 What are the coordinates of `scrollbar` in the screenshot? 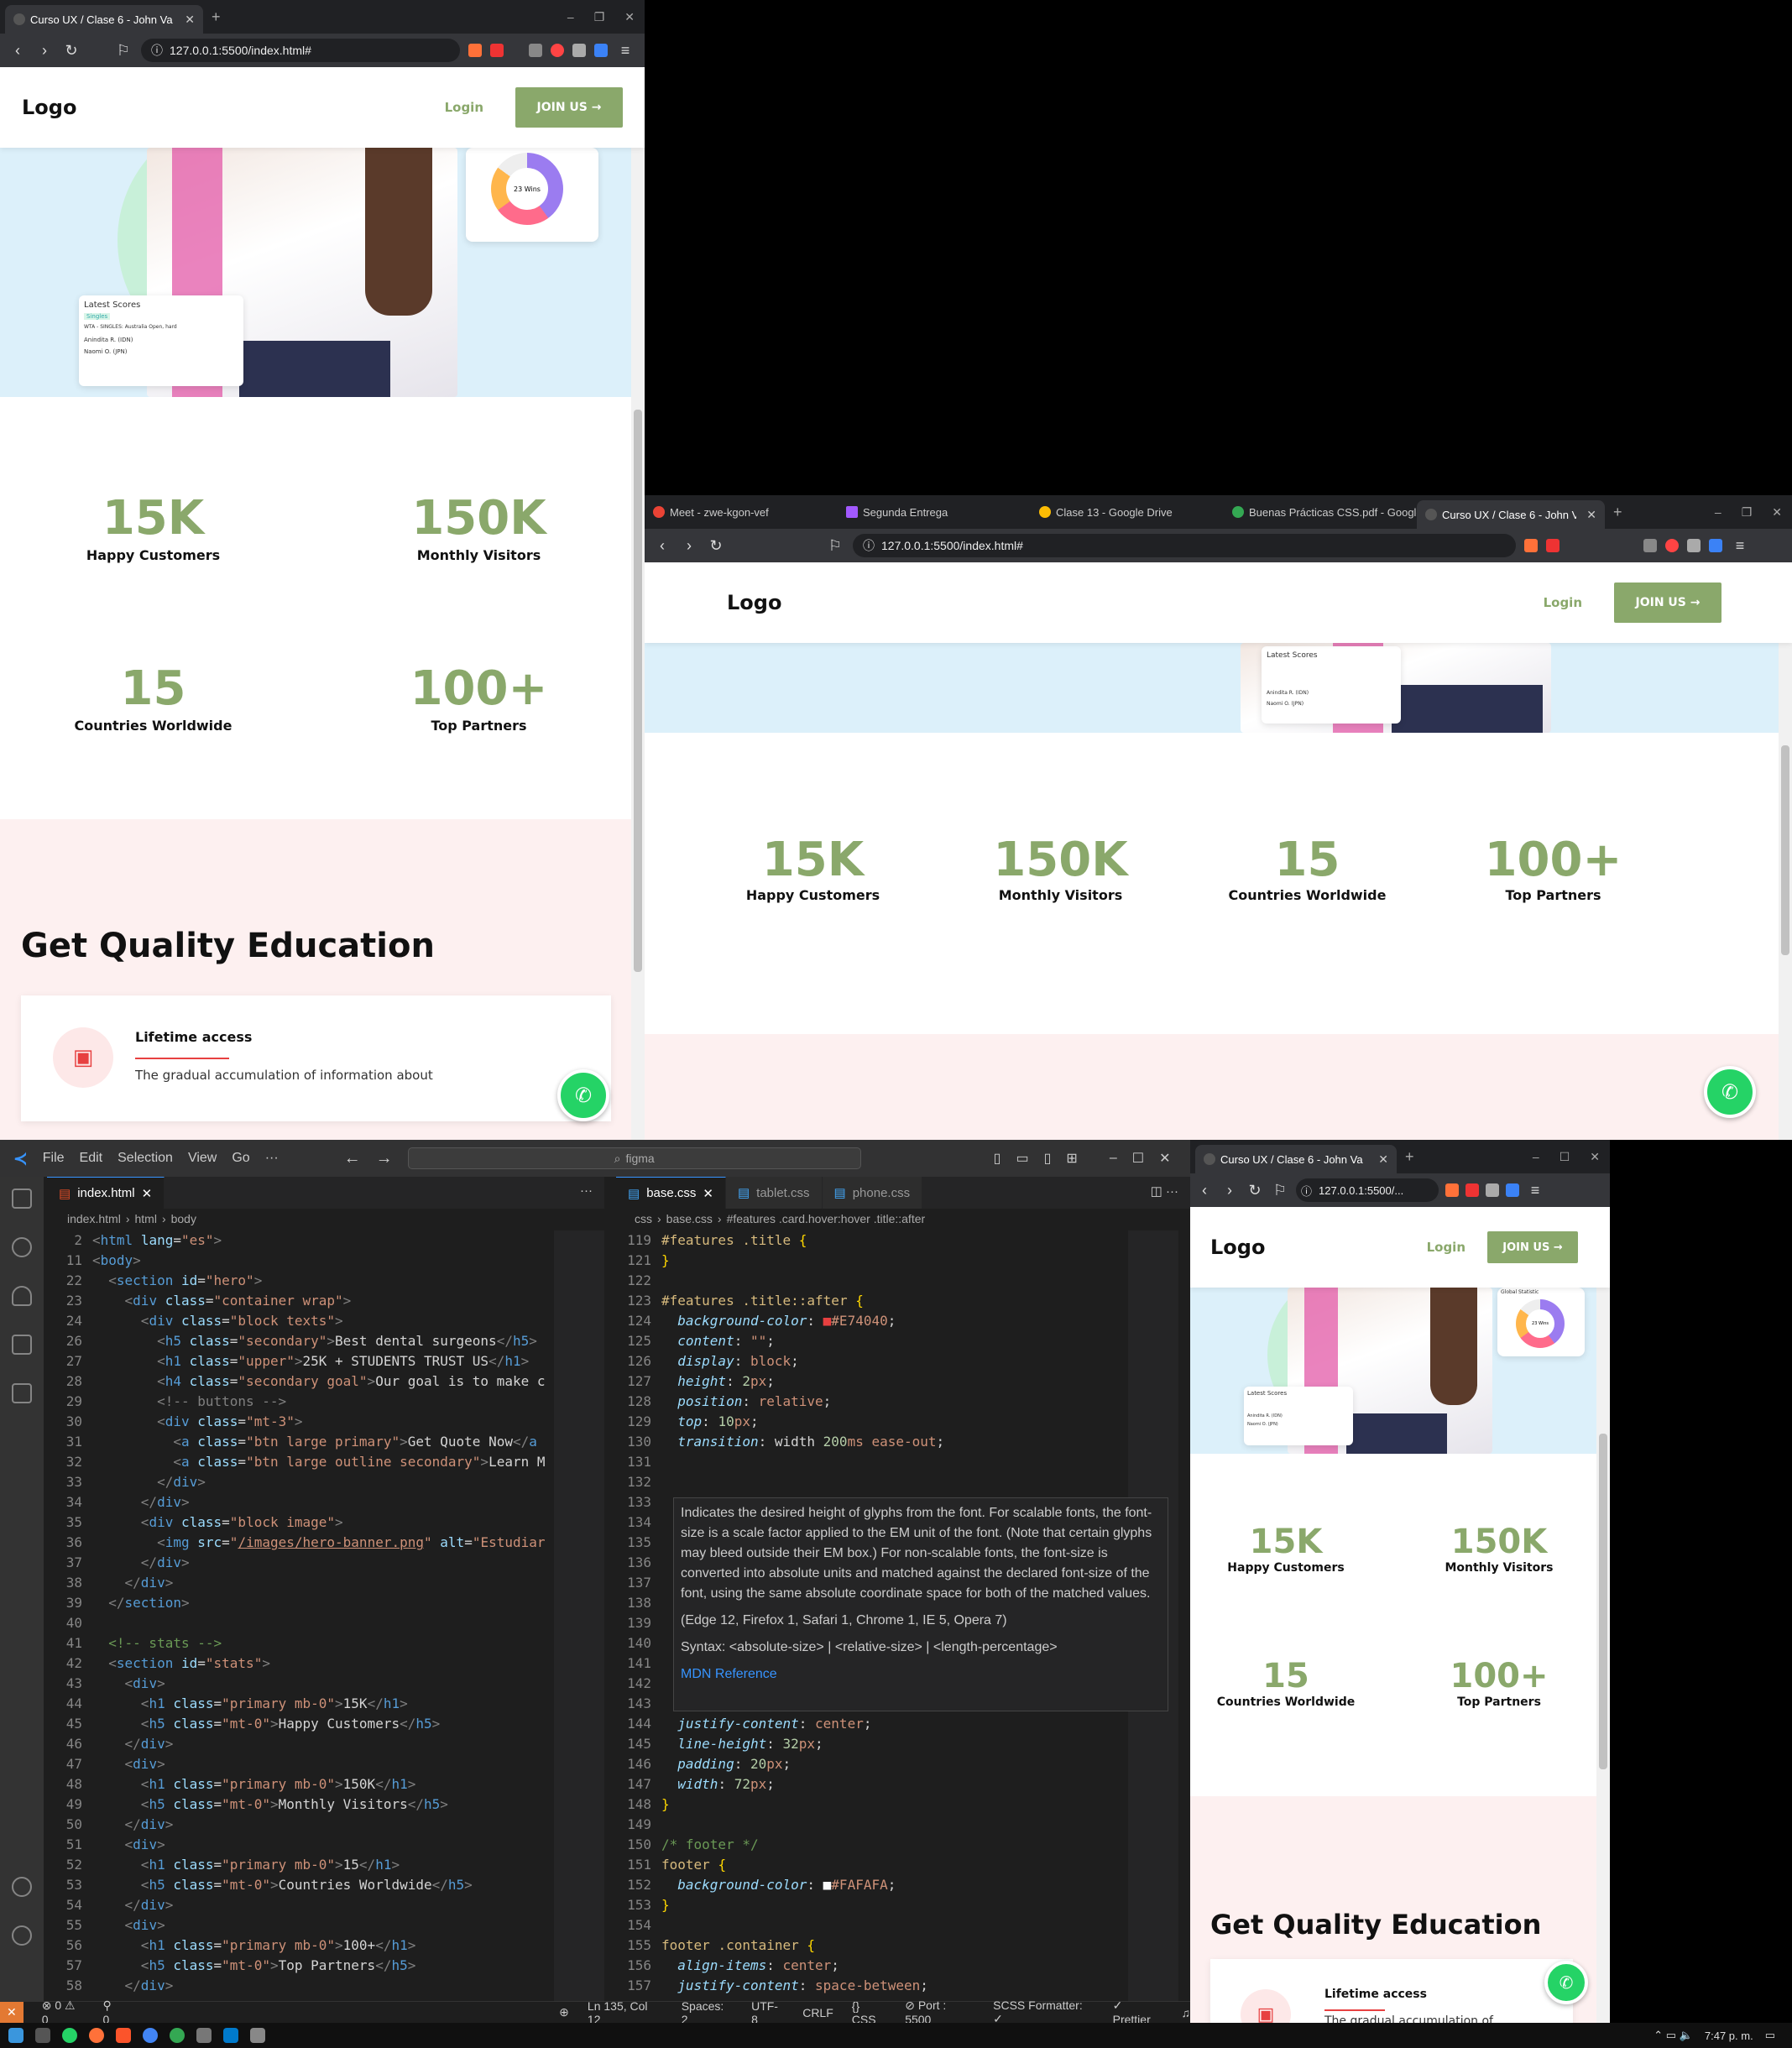 It's located at (1603, 1615).